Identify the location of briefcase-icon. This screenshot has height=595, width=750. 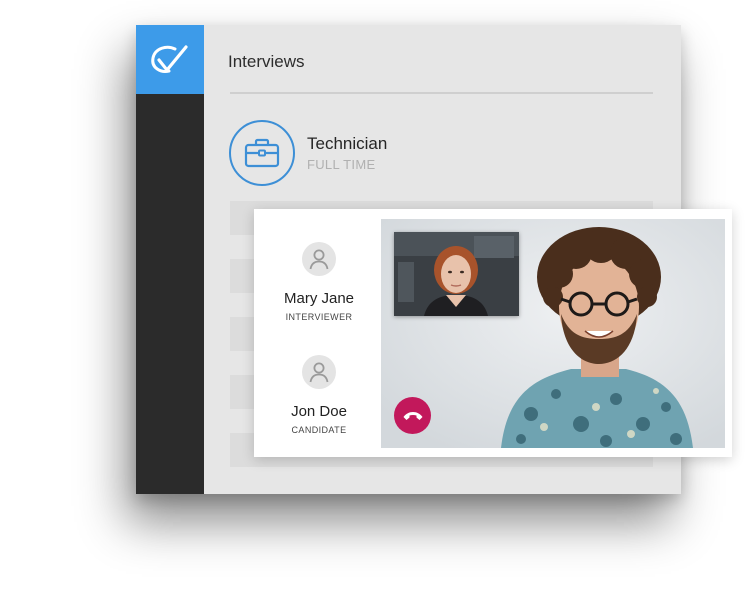
(262, 153).